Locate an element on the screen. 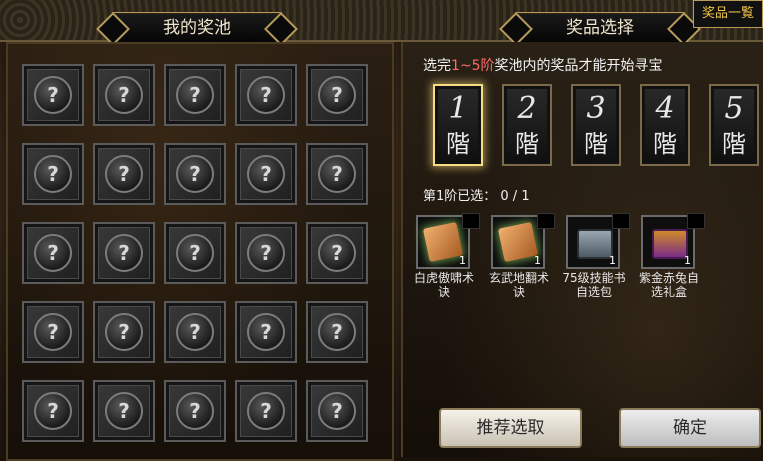 This screenshot has width=763, height=461. reward-name: 玄武地翻术诀 is located at coordinates (518, 285).